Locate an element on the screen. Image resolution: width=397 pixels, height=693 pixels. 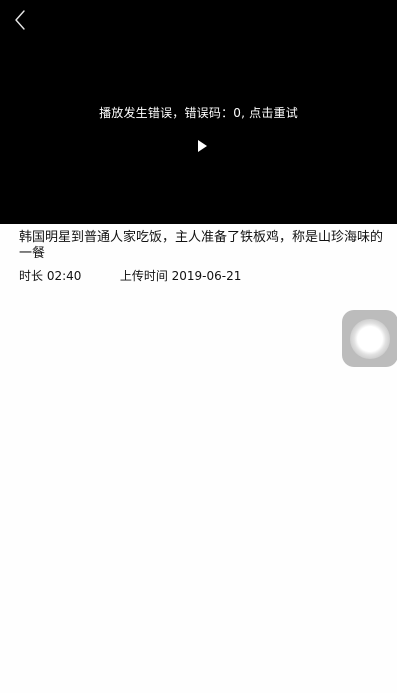
video-duration: 时长 02:40 is located at coordinates (50, 276).